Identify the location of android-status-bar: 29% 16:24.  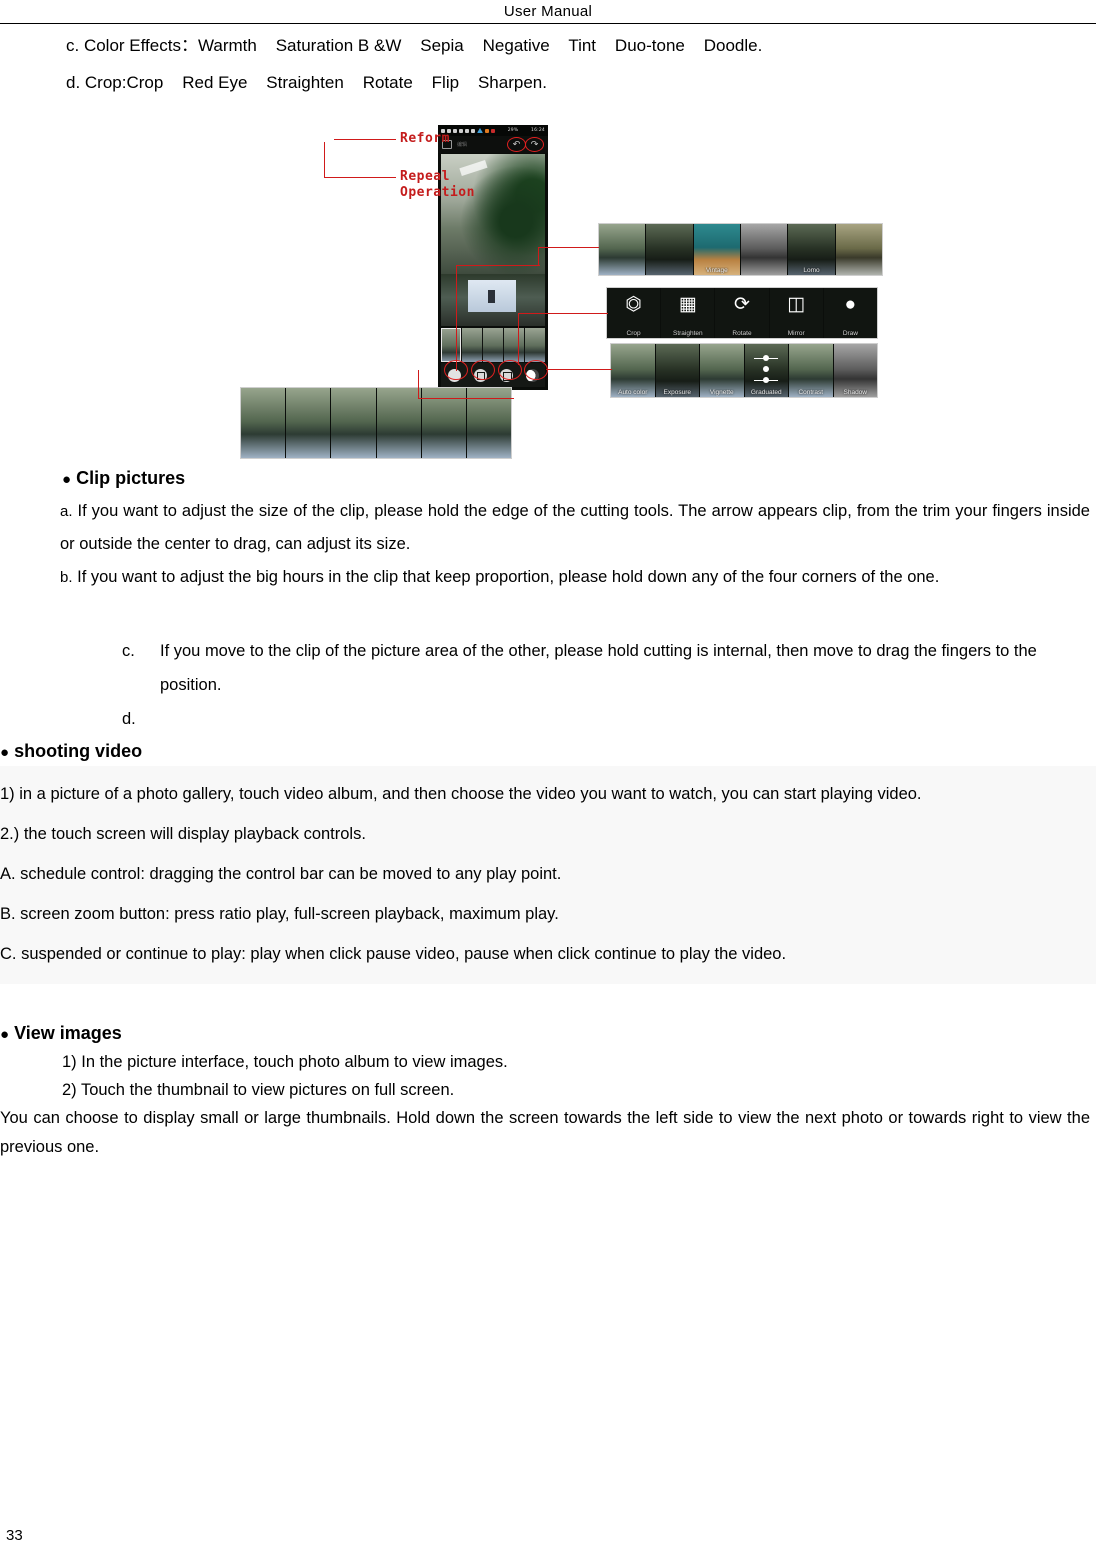
(493, 130).